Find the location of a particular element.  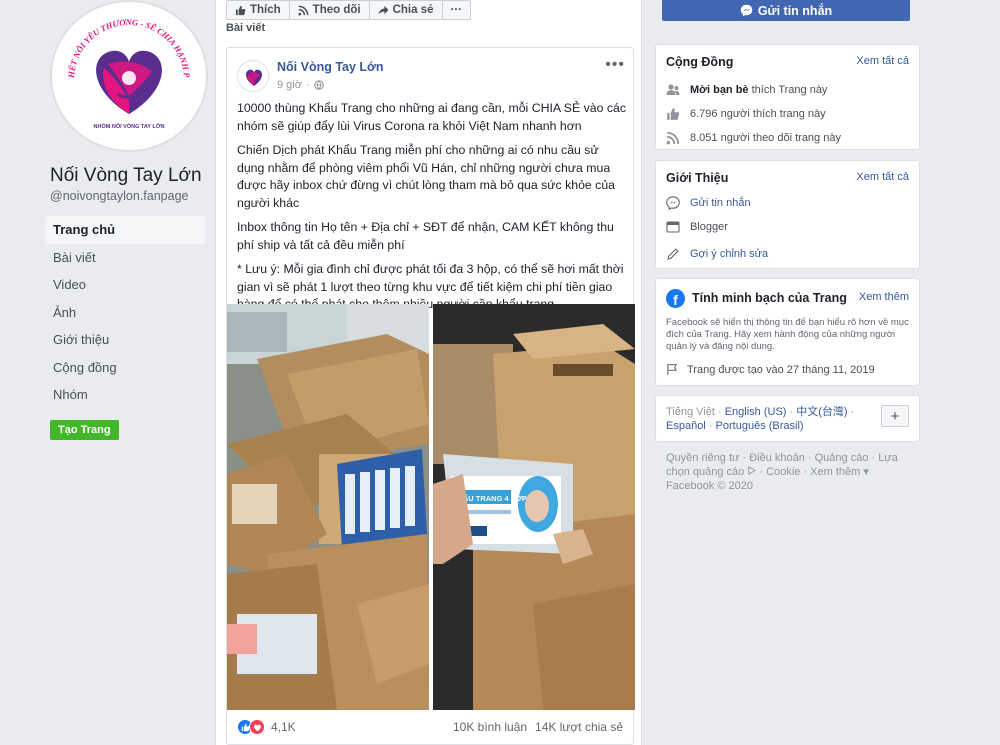

page-action-bar: Thích Theo dõi Chia sẻ ··· is located at coordinates (349, 10).